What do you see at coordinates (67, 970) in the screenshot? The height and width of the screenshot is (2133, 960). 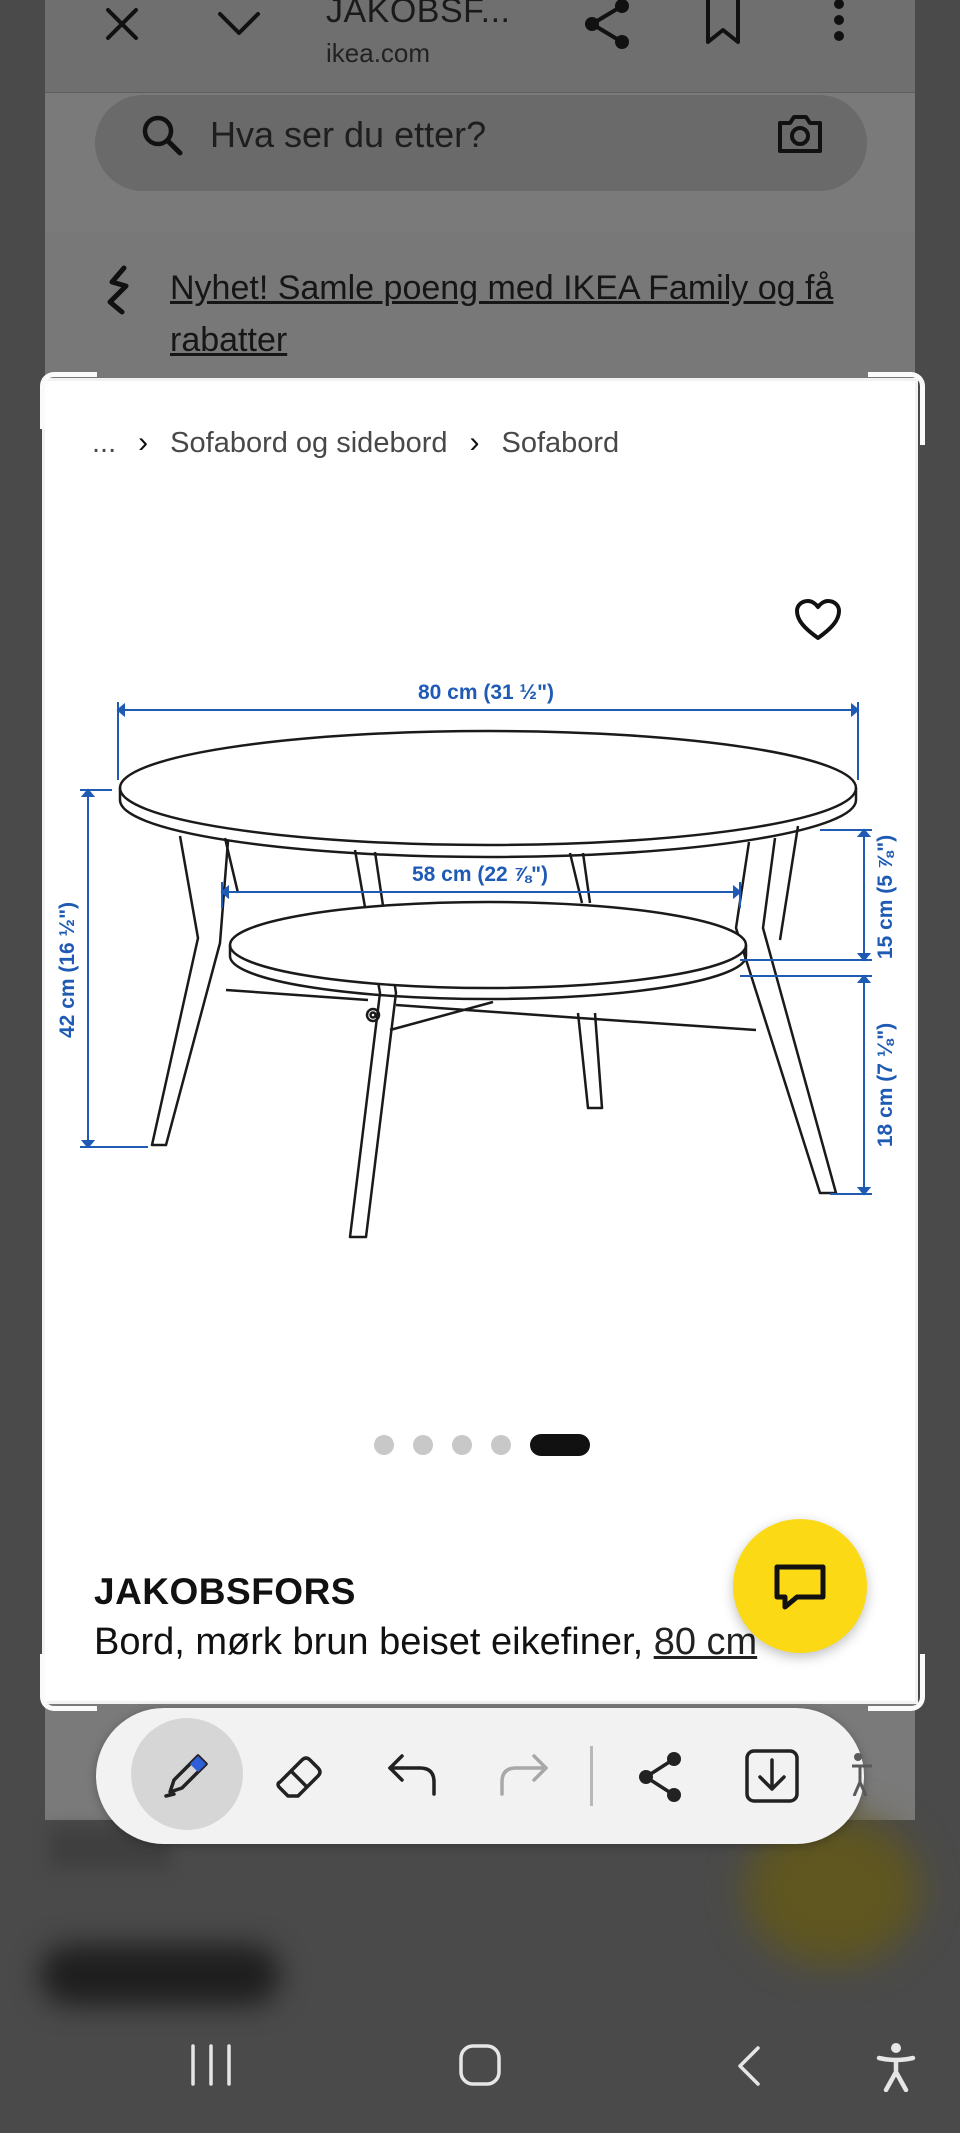 I see `height-dimension-label: 42 cm (16 ½")` at bounding box center [67, 970].